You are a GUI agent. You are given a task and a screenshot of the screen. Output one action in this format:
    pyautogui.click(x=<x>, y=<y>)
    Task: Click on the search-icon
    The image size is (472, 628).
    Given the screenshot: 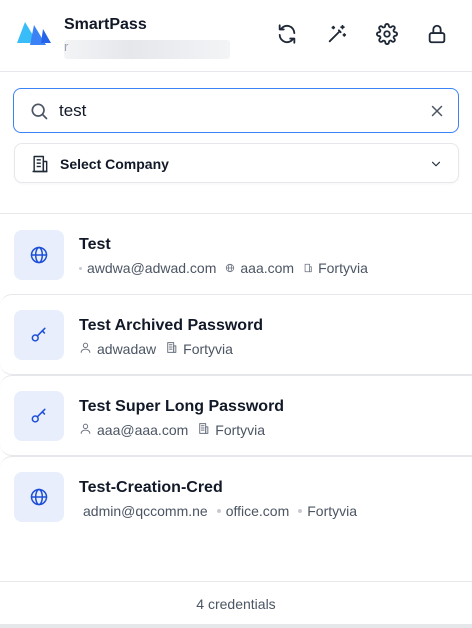 What is the action you would take?
    pyautogui.click(x=39, y=111)
    